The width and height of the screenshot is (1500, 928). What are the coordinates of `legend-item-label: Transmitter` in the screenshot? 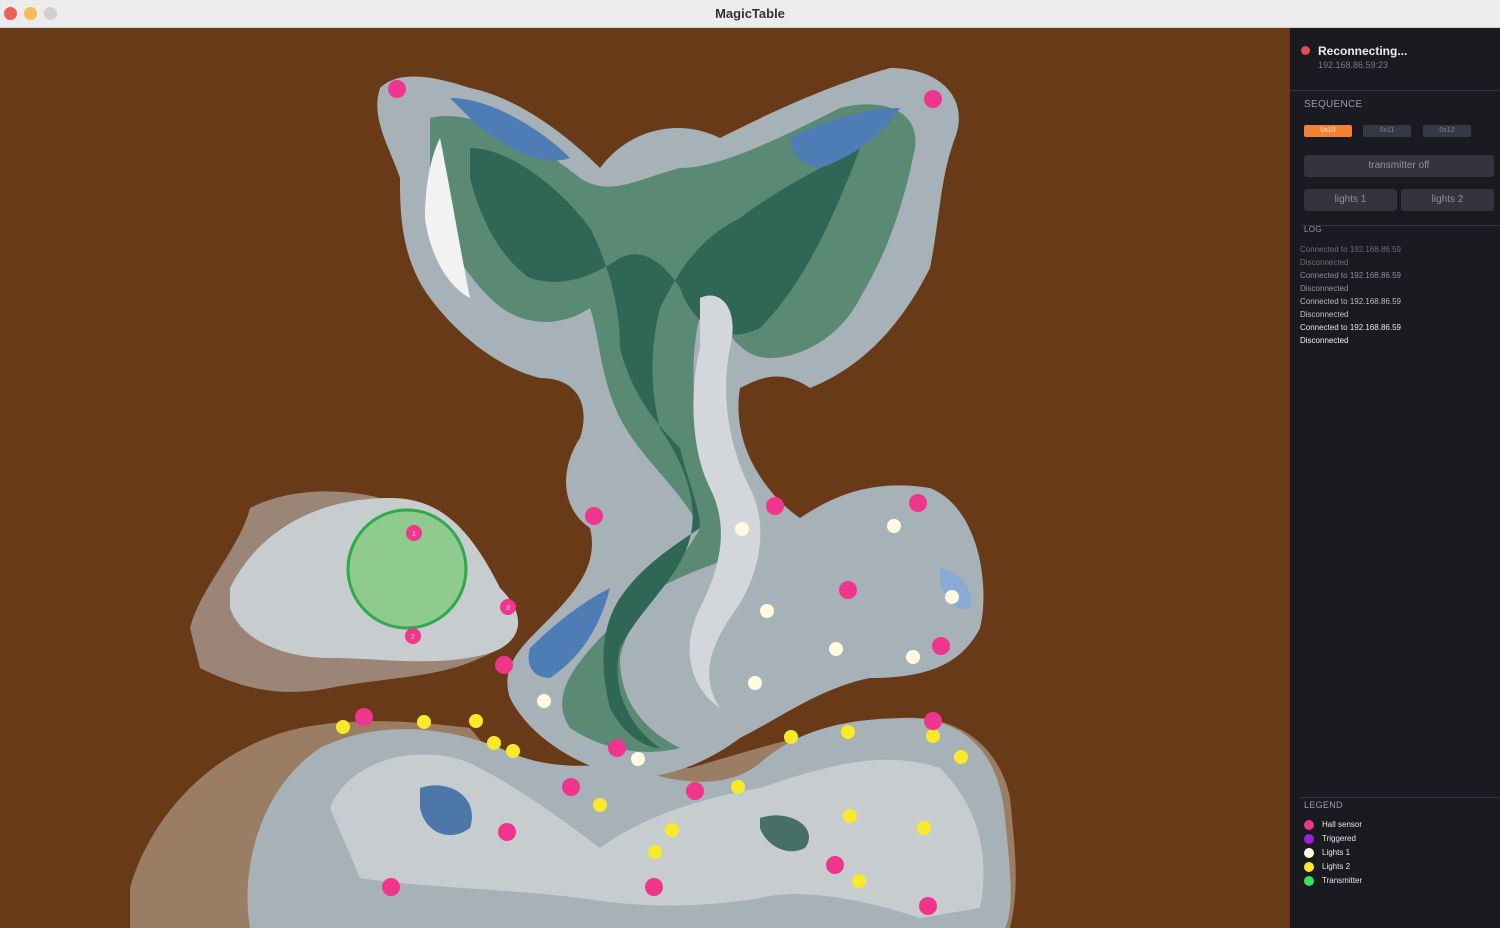 It's located at (1342, 880).